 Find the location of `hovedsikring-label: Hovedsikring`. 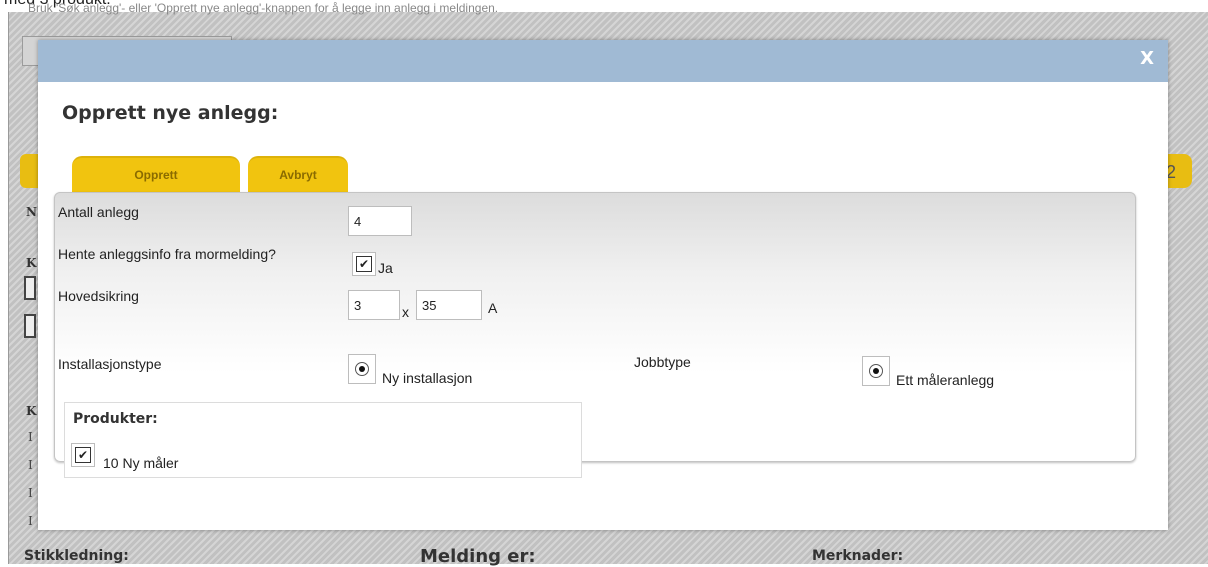

hovedsikring-label: Hovedsikring is located at coordinates (98, 296).